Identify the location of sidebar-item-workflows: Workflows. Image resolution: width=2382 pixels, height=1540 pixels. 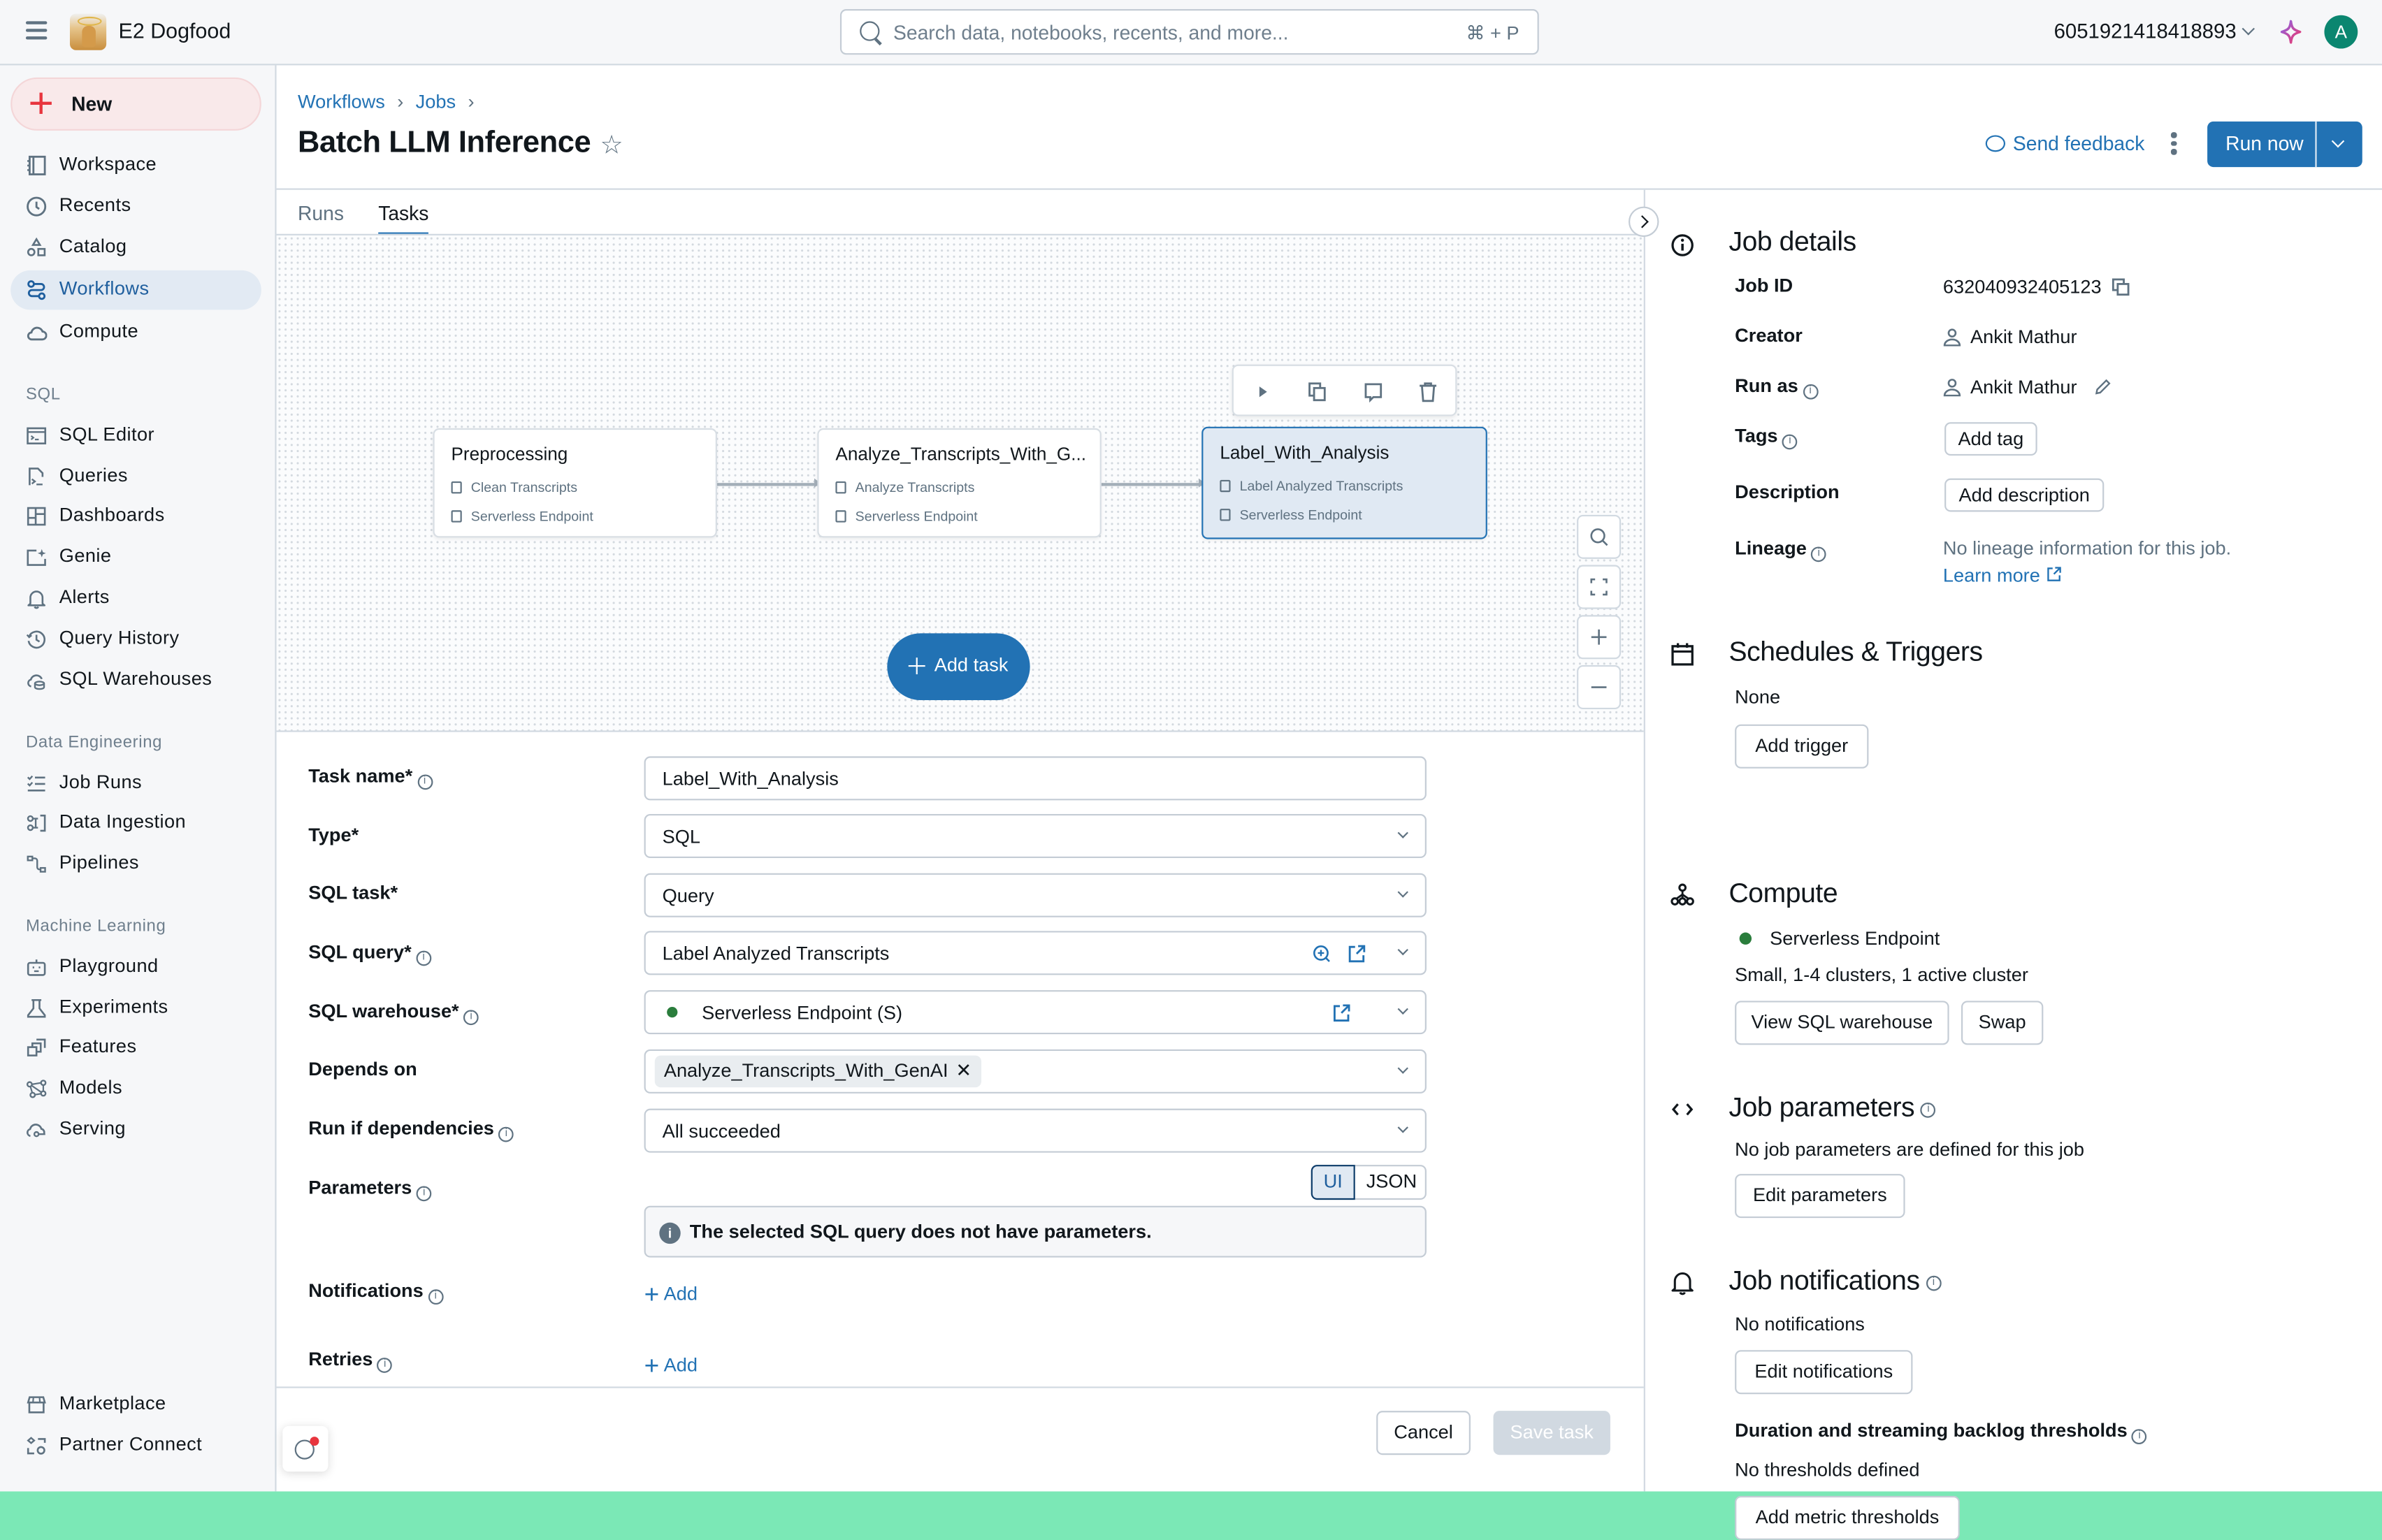
(135, 290).